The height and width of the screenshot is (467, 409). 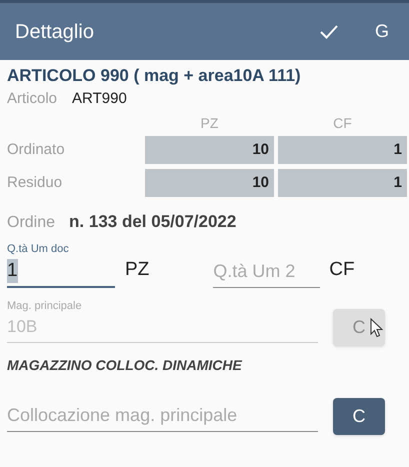 I want to click on order-label: Ordine, so click(x=31, y=223).